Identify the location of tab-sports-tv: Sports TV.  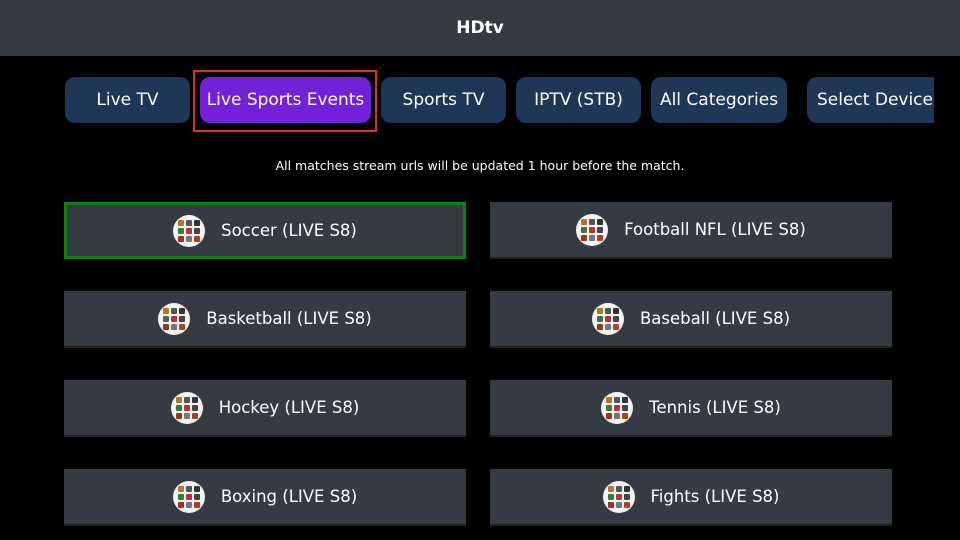
(443, 100).